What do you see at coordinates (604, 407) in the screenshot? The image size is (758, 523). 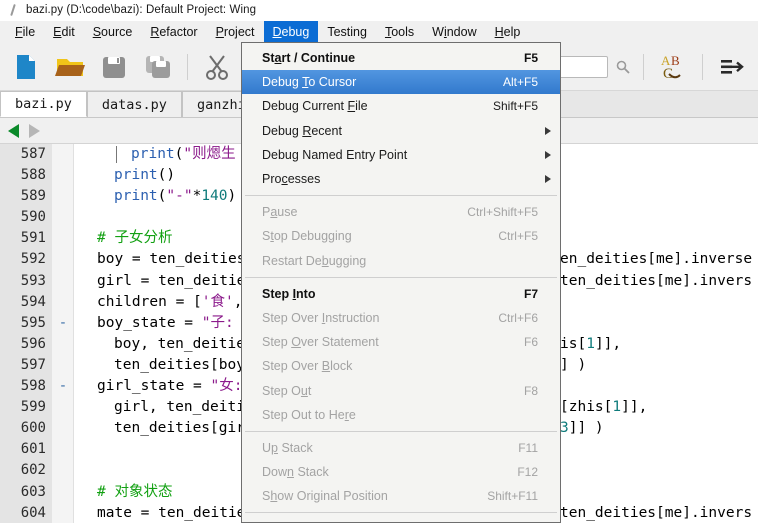 I see `code-text-right: [zhis[1]],` at bounding box center [604, 407].